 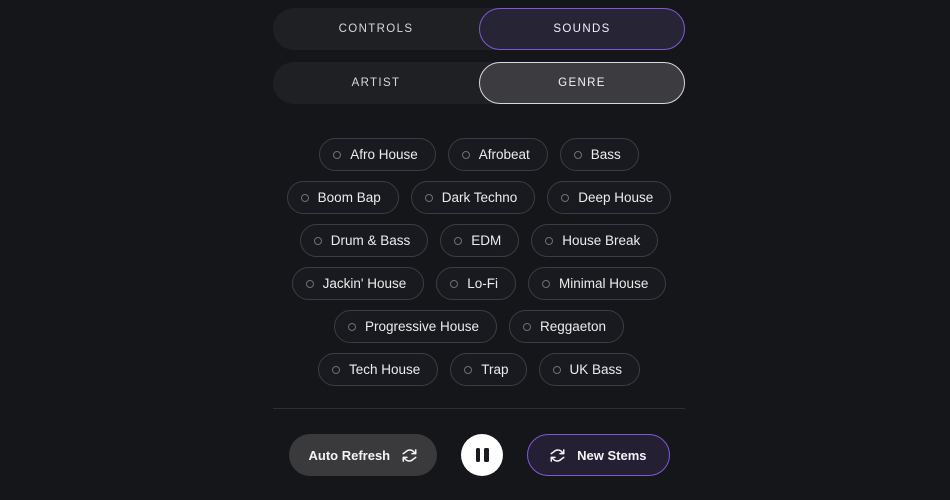 I want to click on genre-pill-label: Progressive House, so click(x=421, y=326).